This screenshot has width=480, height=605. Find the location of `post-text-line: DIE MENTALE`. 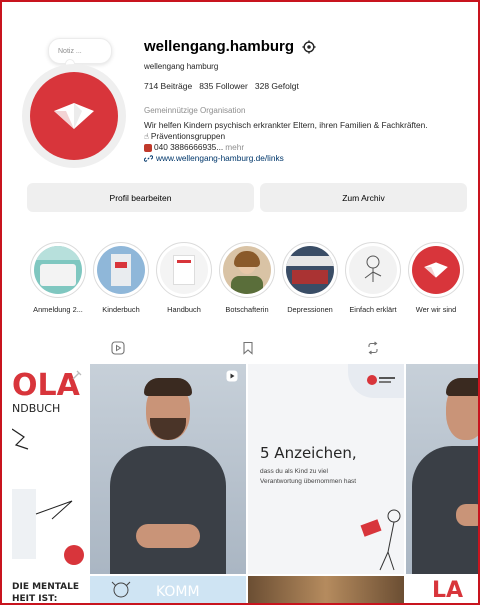

post-text-line: DIE MENTALE is located at coordinates (46, 587).